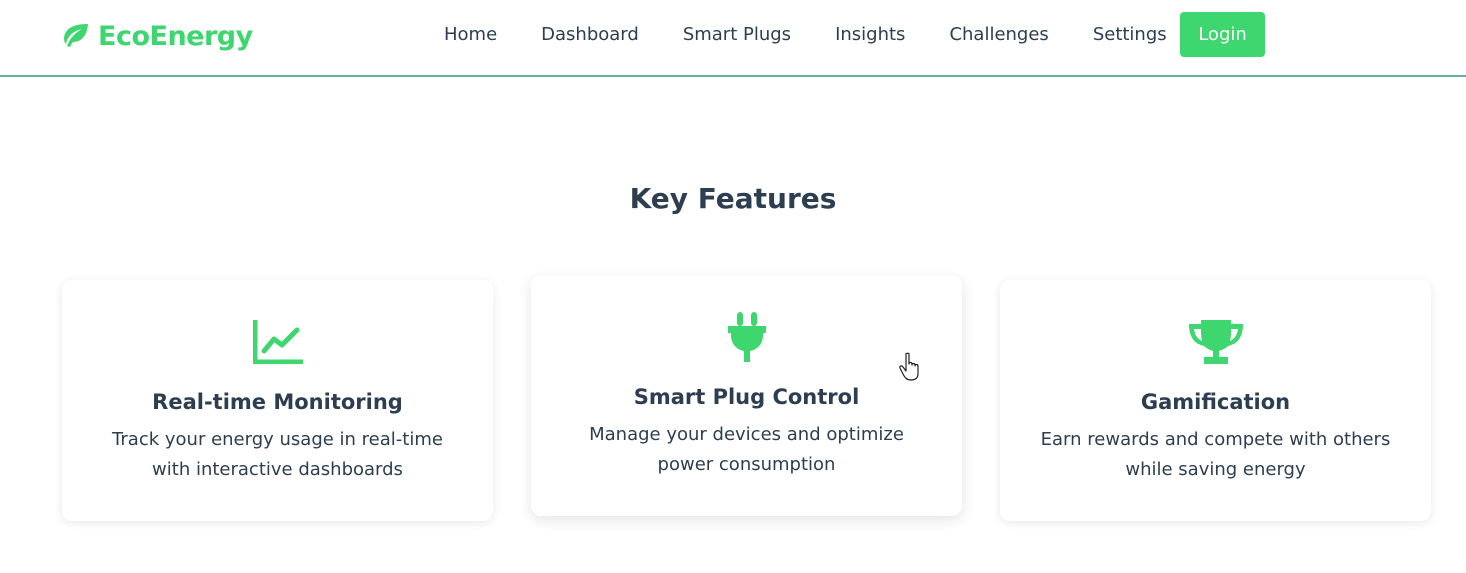 The width and height of the screenshot is (1466, 573). I want to click on nav-link-insights: Insights, so click(870, 34).